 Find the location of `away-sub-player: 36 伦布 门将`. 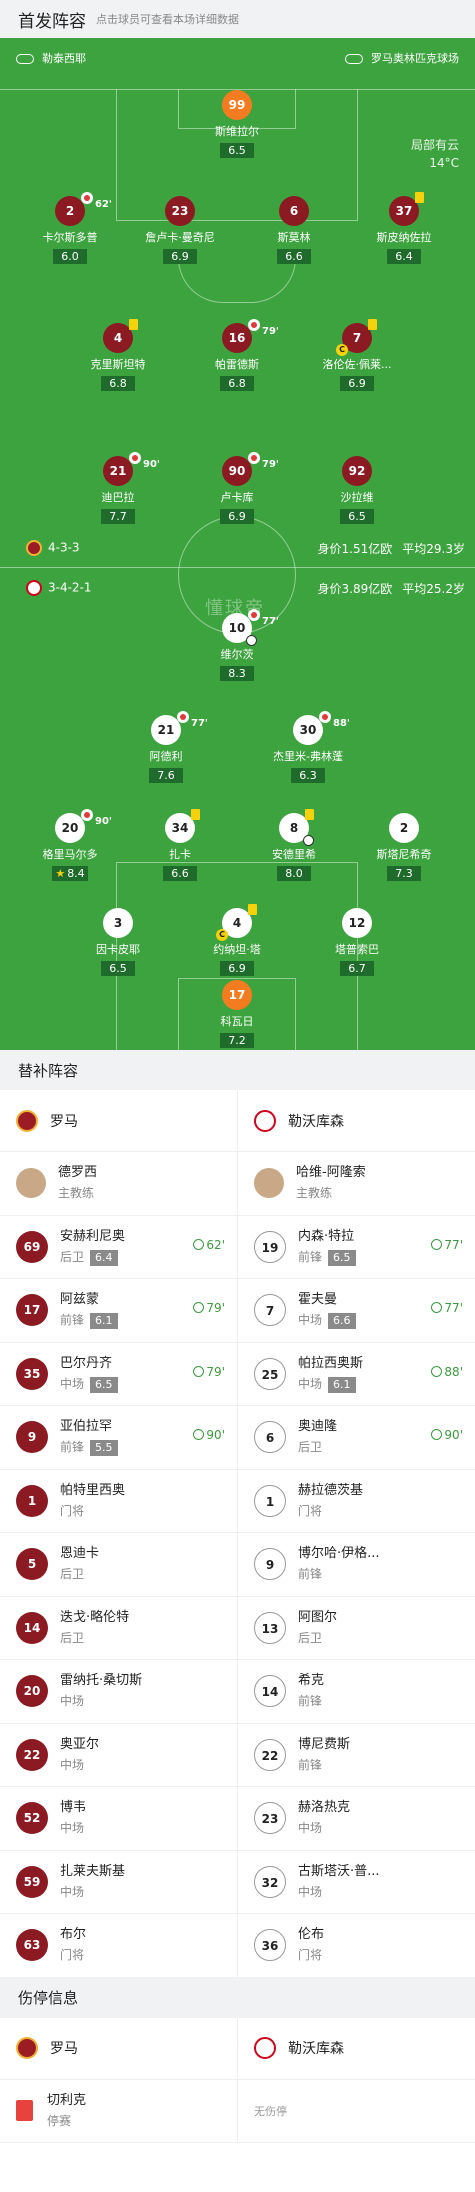

away-sub-player: 36 伦布 门将 is located at coordinates (356, 1945).